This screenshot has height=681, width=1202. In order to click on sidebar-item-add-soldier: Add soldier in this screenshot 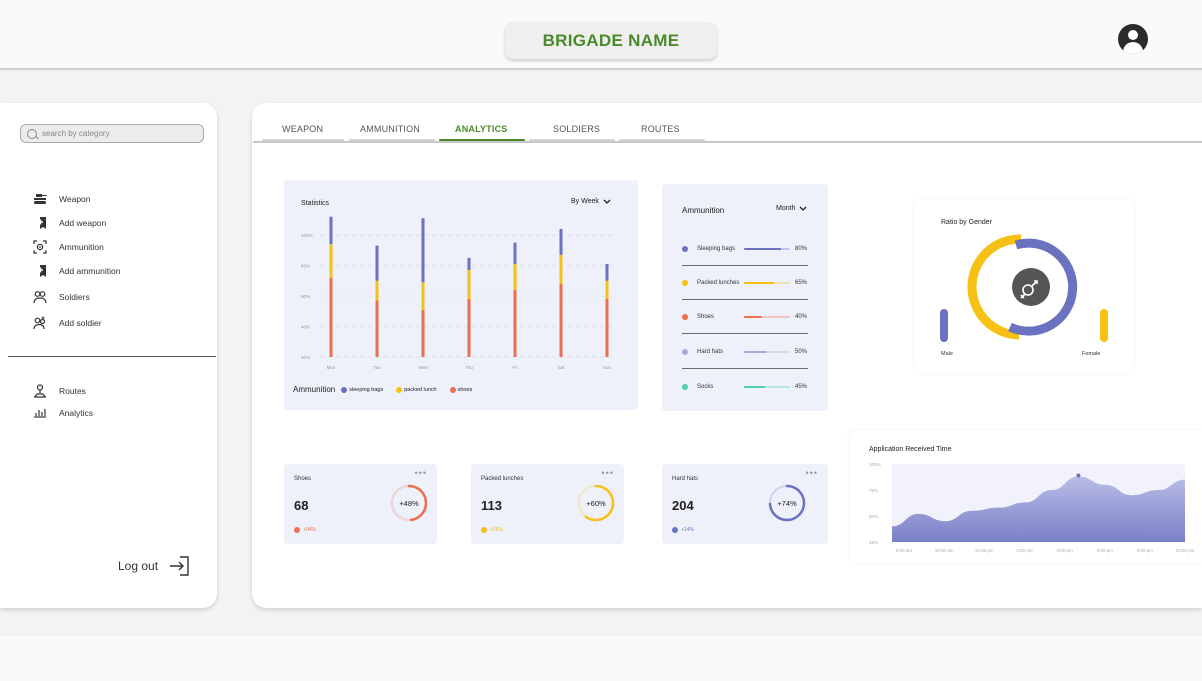, I will do `click(67, 323)`.